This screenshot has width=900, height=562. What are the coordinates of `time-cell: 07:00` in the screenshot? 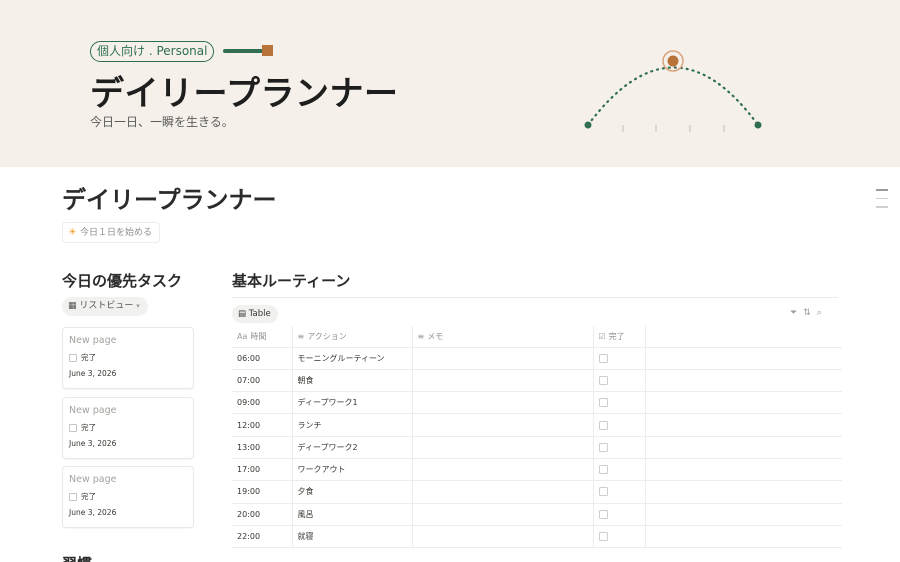 It's located at (262, 381).